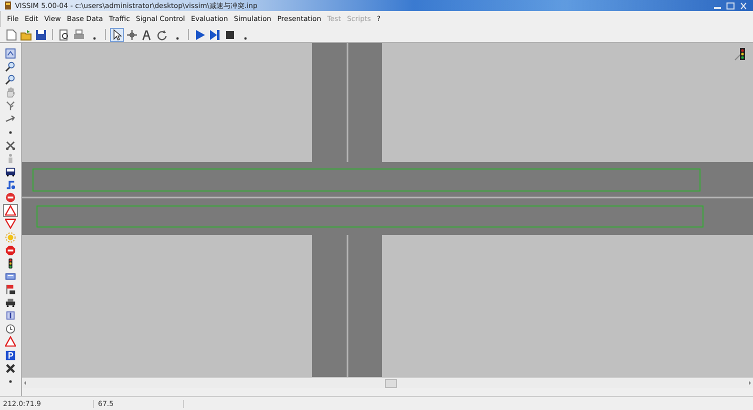 This screenshot has height=410, width=753. Describe the element at coordinates (79, 34) in the screenshot. I see `printer-icon` at that location.